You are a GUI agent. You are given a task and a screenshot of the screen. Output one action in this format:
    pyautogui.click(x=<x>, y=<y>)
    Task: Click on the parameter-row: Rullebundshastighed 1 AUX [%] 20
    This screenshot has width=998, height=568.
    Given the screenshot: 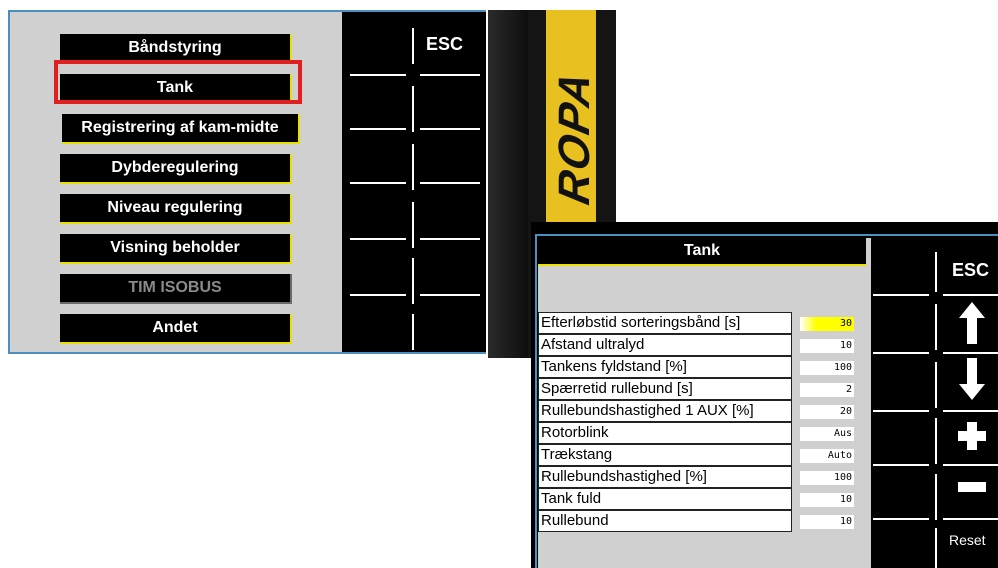 What is the action you would take?
    pyautogui.click(x=704, y=411)
    